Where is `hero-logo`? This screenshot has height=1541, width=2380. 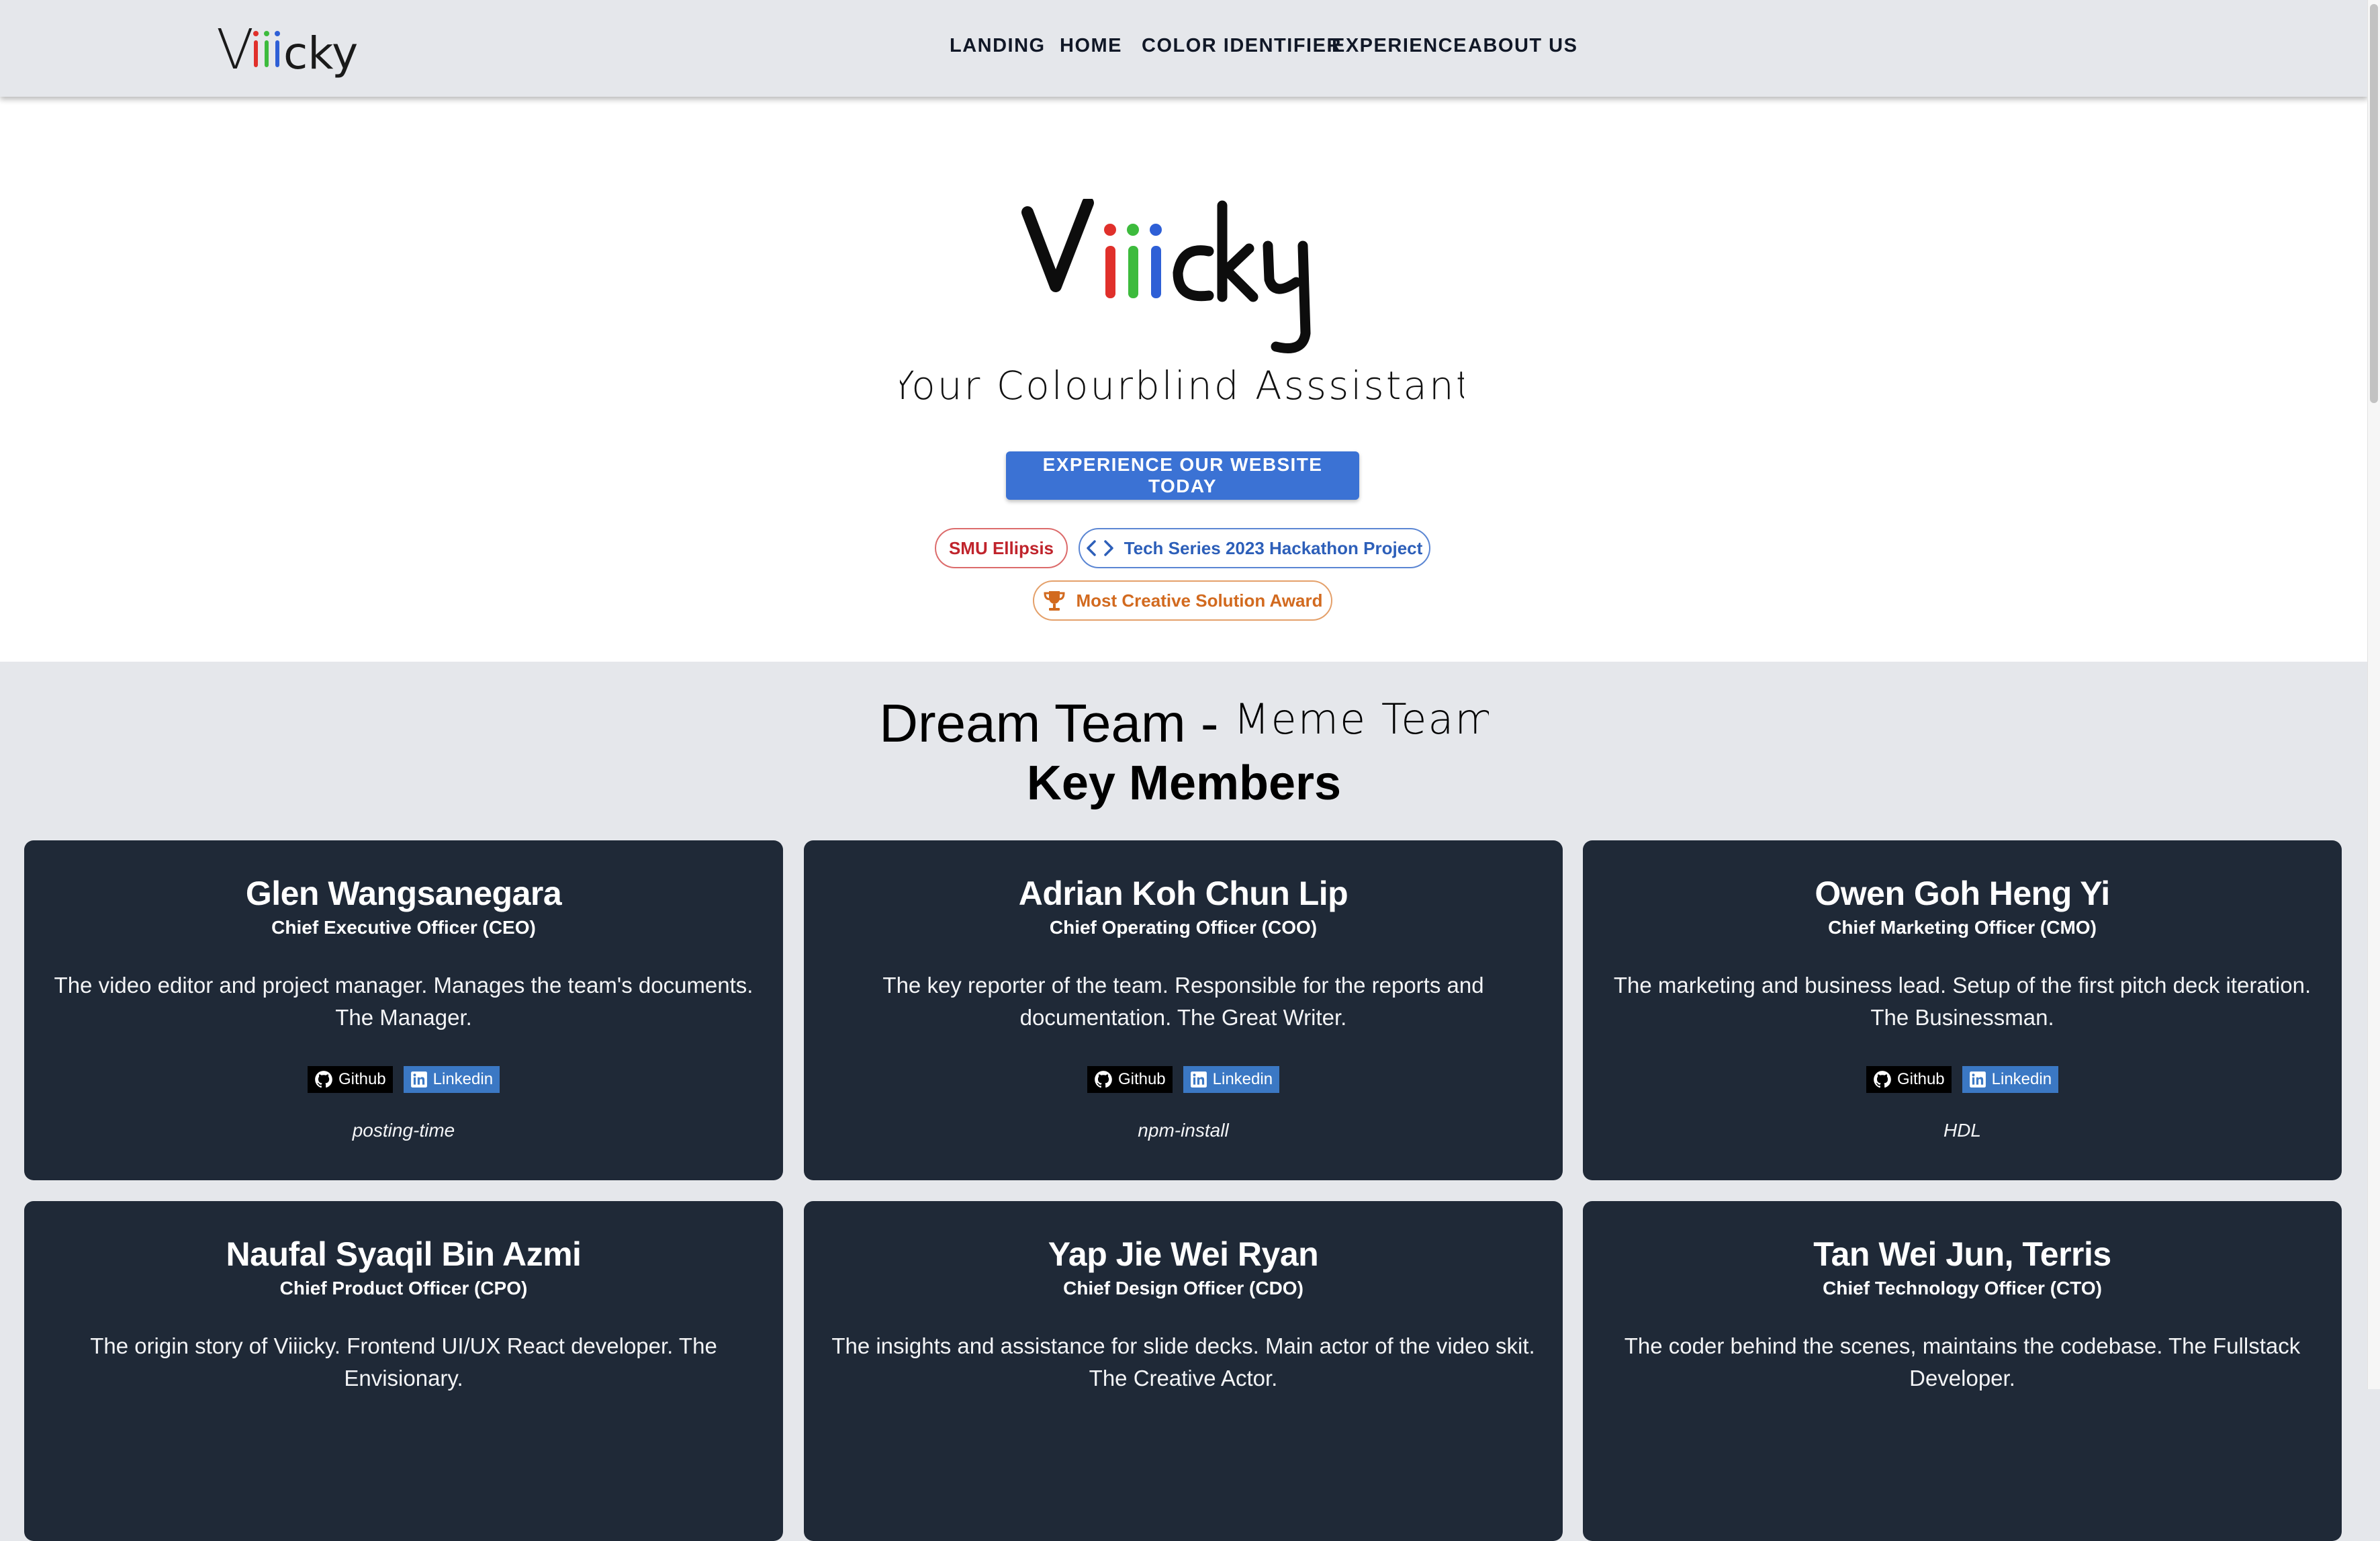
hero-logo is located at coordinates (1166, 276).